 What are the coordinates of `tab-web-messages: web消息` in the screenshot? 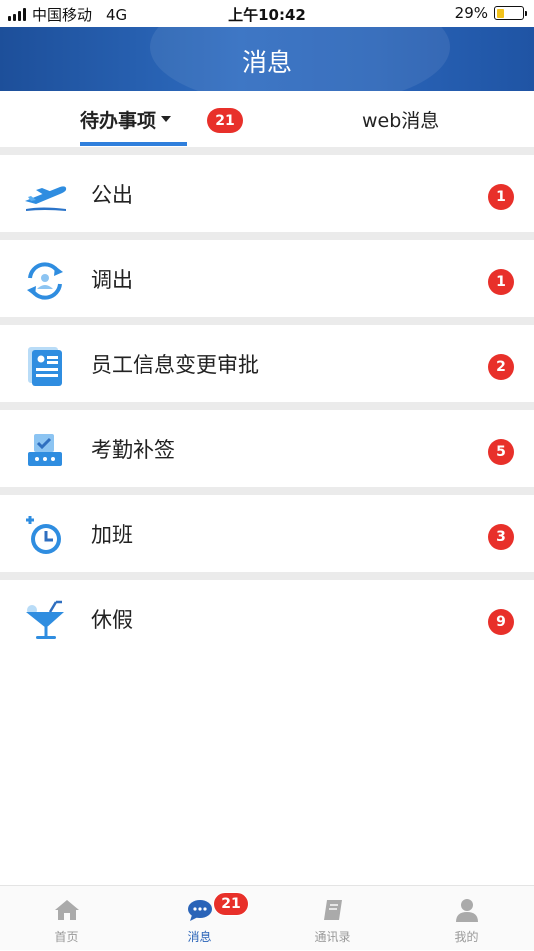 It's located at (400, 119).